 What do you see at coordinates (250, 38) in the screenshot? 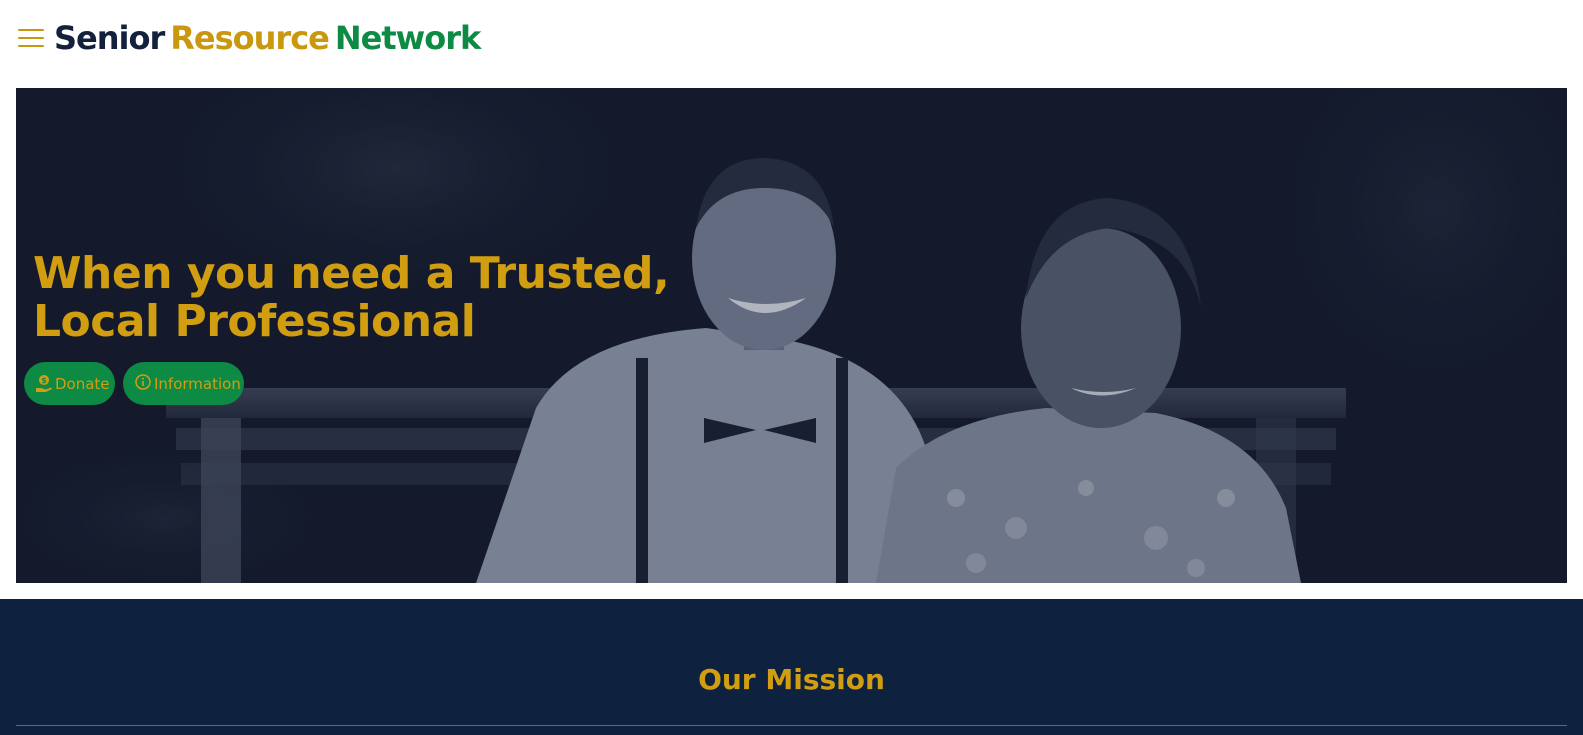
I see `logo-word-resource: Resource` at bounding box center [250, 38].